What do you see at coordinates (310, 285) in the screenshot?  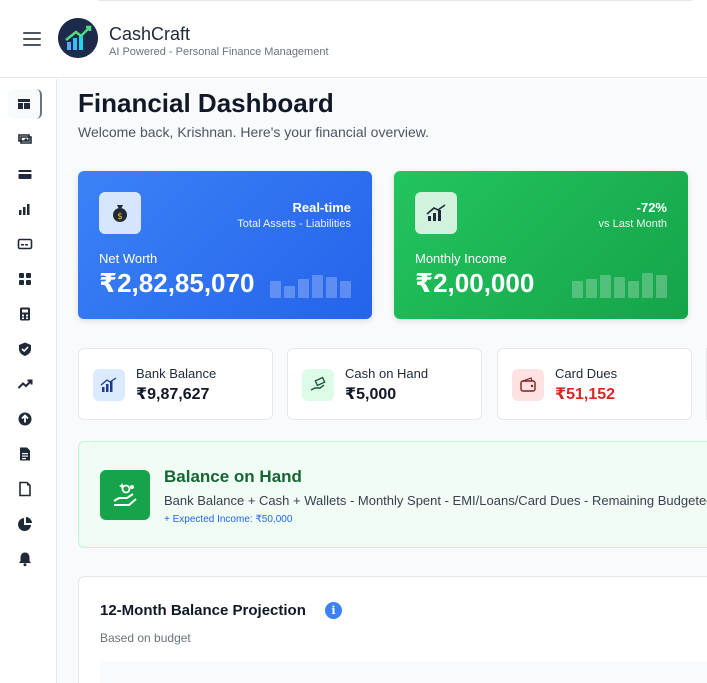 I see `net-worth-sparkbars` at bounding box center [310, 285].